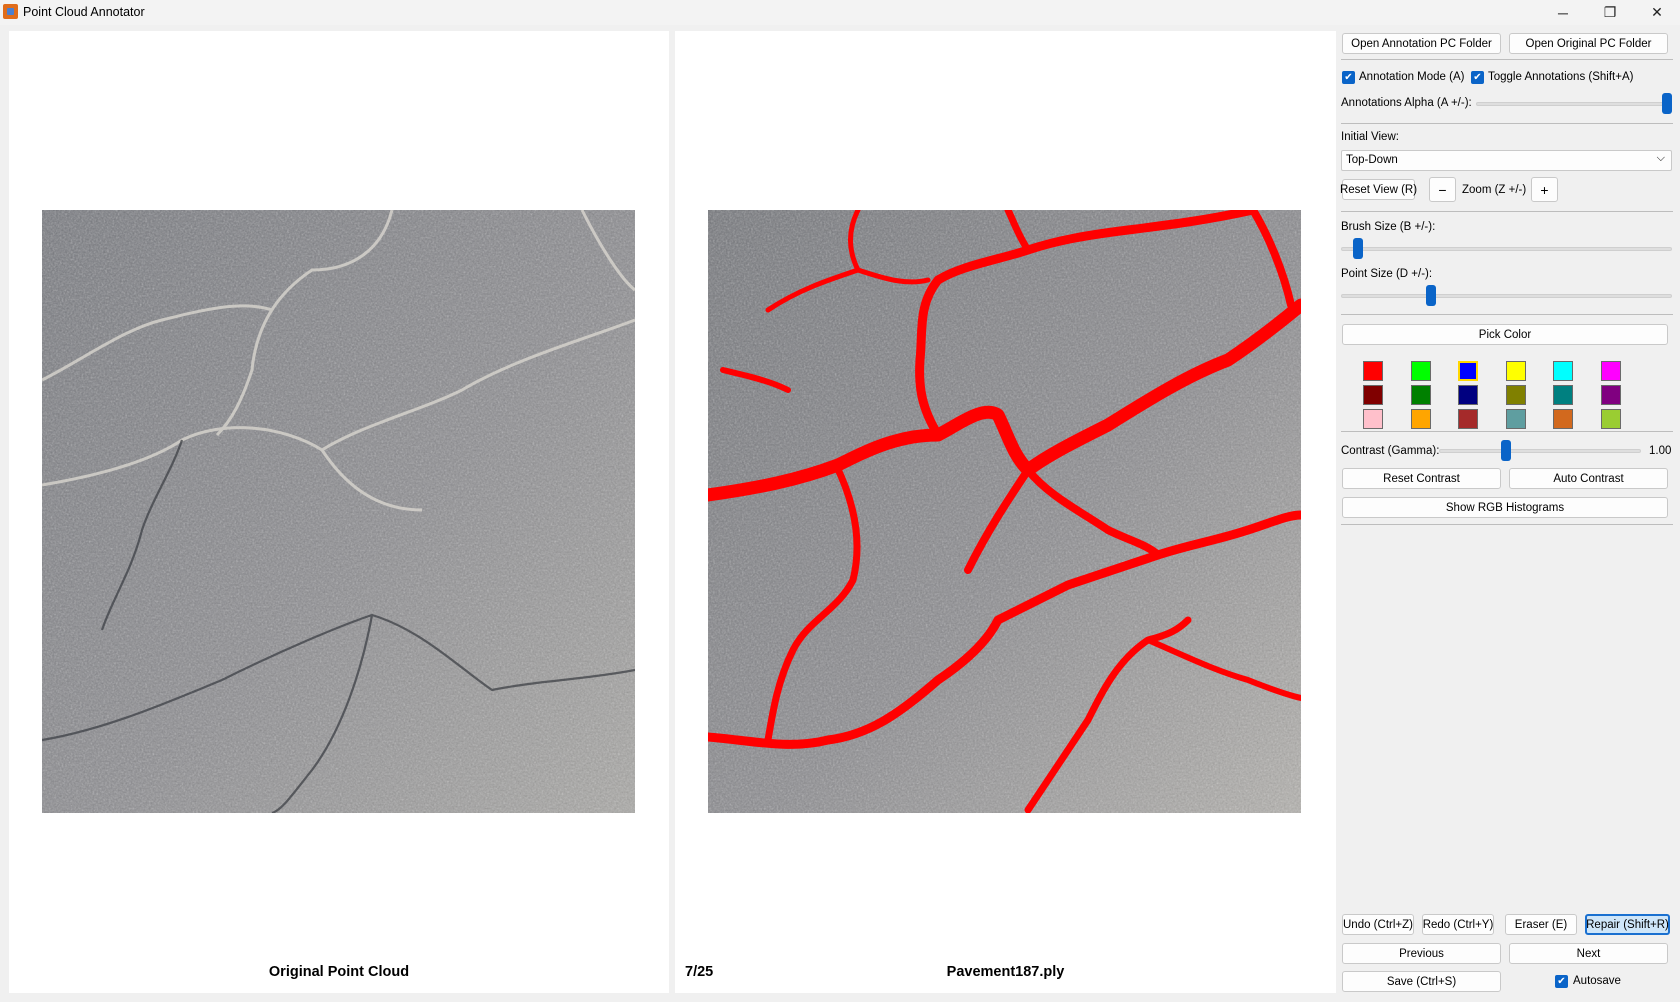 The width and height of the screenshot is (1680, 1002). I want to click on toggle-annotations-label: Toggle Annotations (Shift+A), so click(1561, 77).